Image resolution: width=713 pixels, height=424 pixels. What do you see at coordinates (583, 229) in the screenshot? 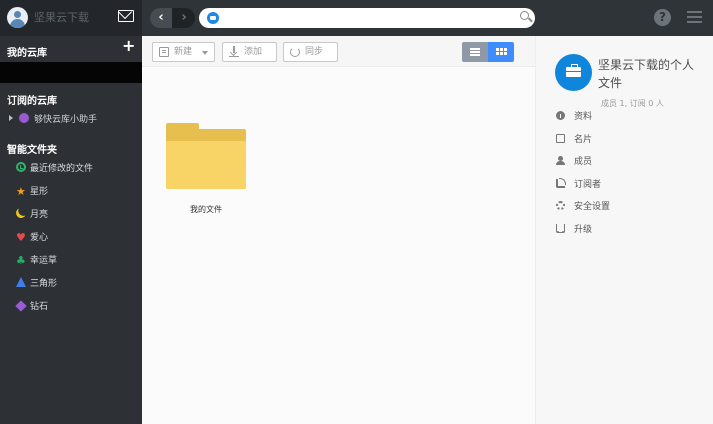
I see `details-menu-label: 升级` at bounding box center [583, 229].